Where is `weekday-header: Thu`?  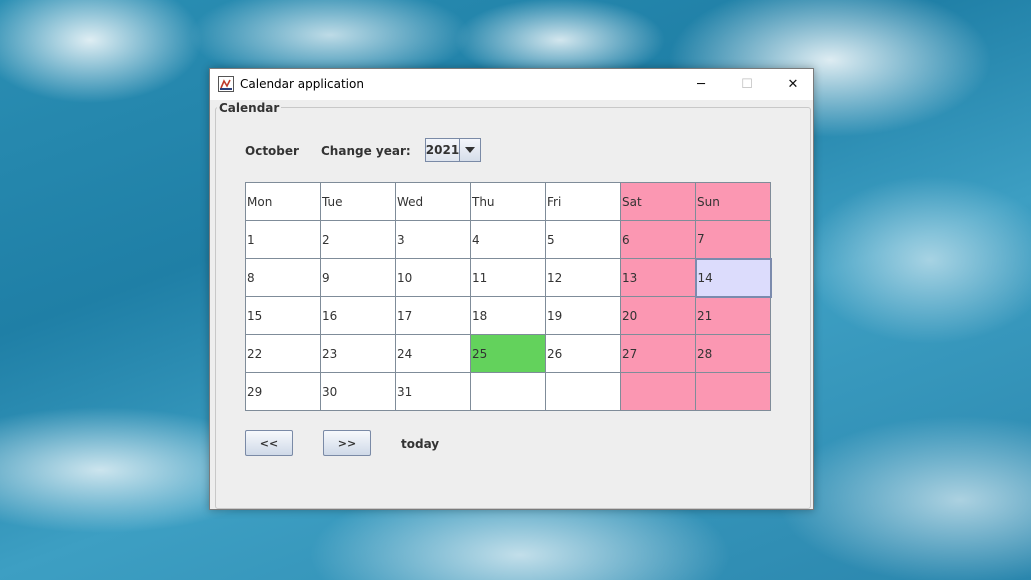
weekday-header: Thu is located at coordinates (508, 201).